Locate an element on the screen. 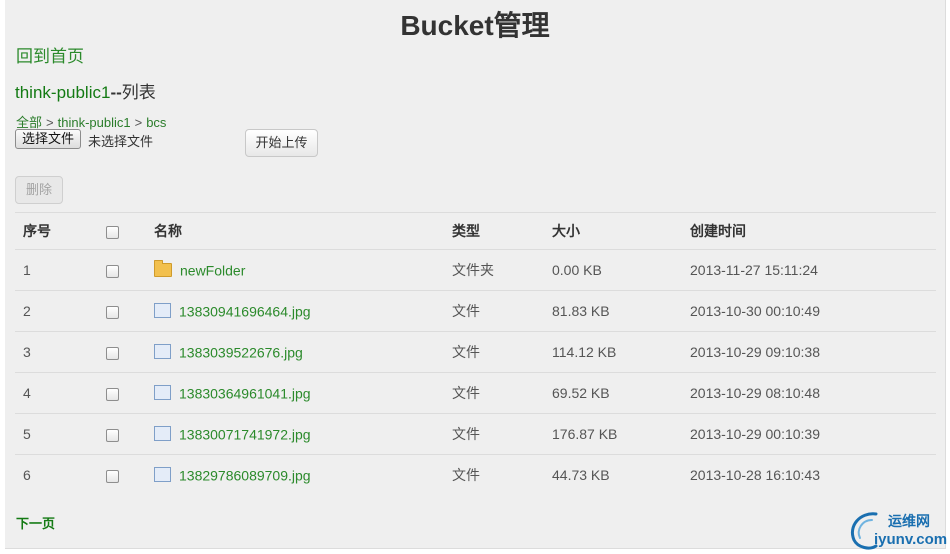 The width and height of the screenshot is (950, 554). watermark-text-bottom: iyunv.com is located at coordinates (911, 539).